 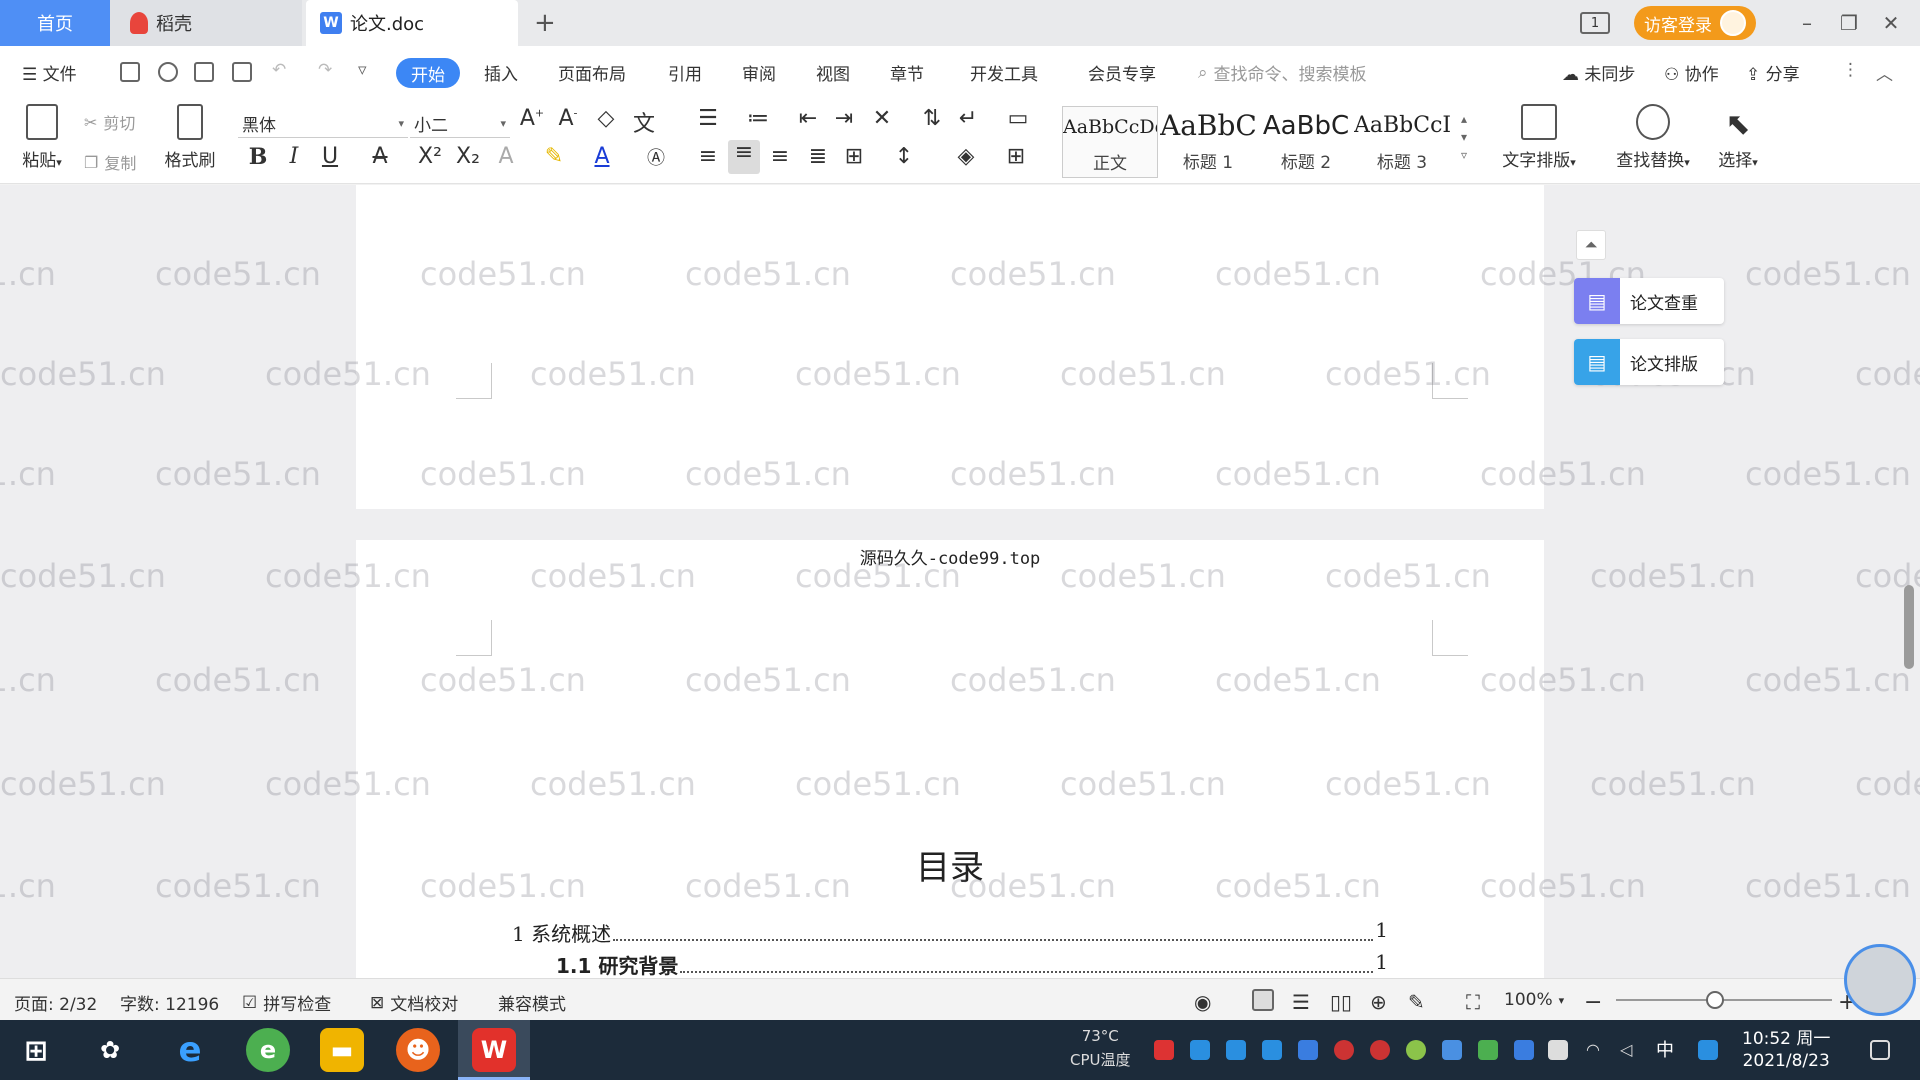 I want to click on tab-view: 视图, so click(x=833, y=72).